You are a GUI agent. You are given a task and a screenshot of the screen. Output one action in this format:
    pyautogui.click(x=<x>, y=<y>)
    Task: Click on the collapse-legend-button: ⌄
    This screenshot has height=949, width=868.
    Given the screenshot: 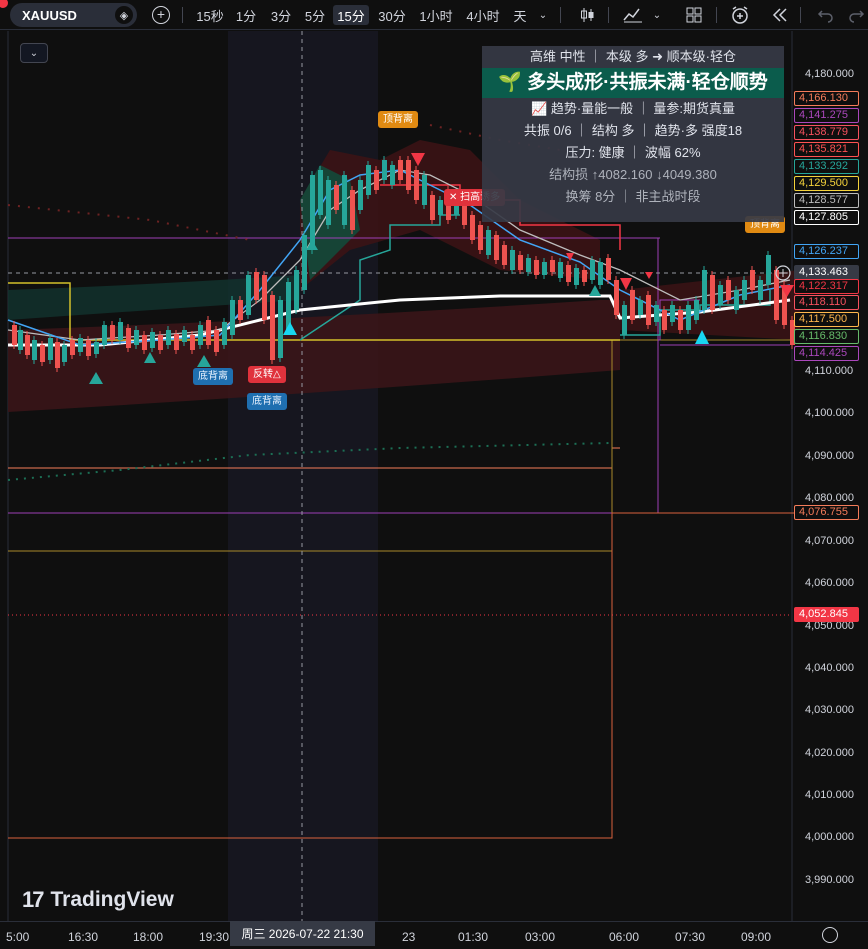 What is the action you would take?
    pyautogui.click(x=34, y=53)
    